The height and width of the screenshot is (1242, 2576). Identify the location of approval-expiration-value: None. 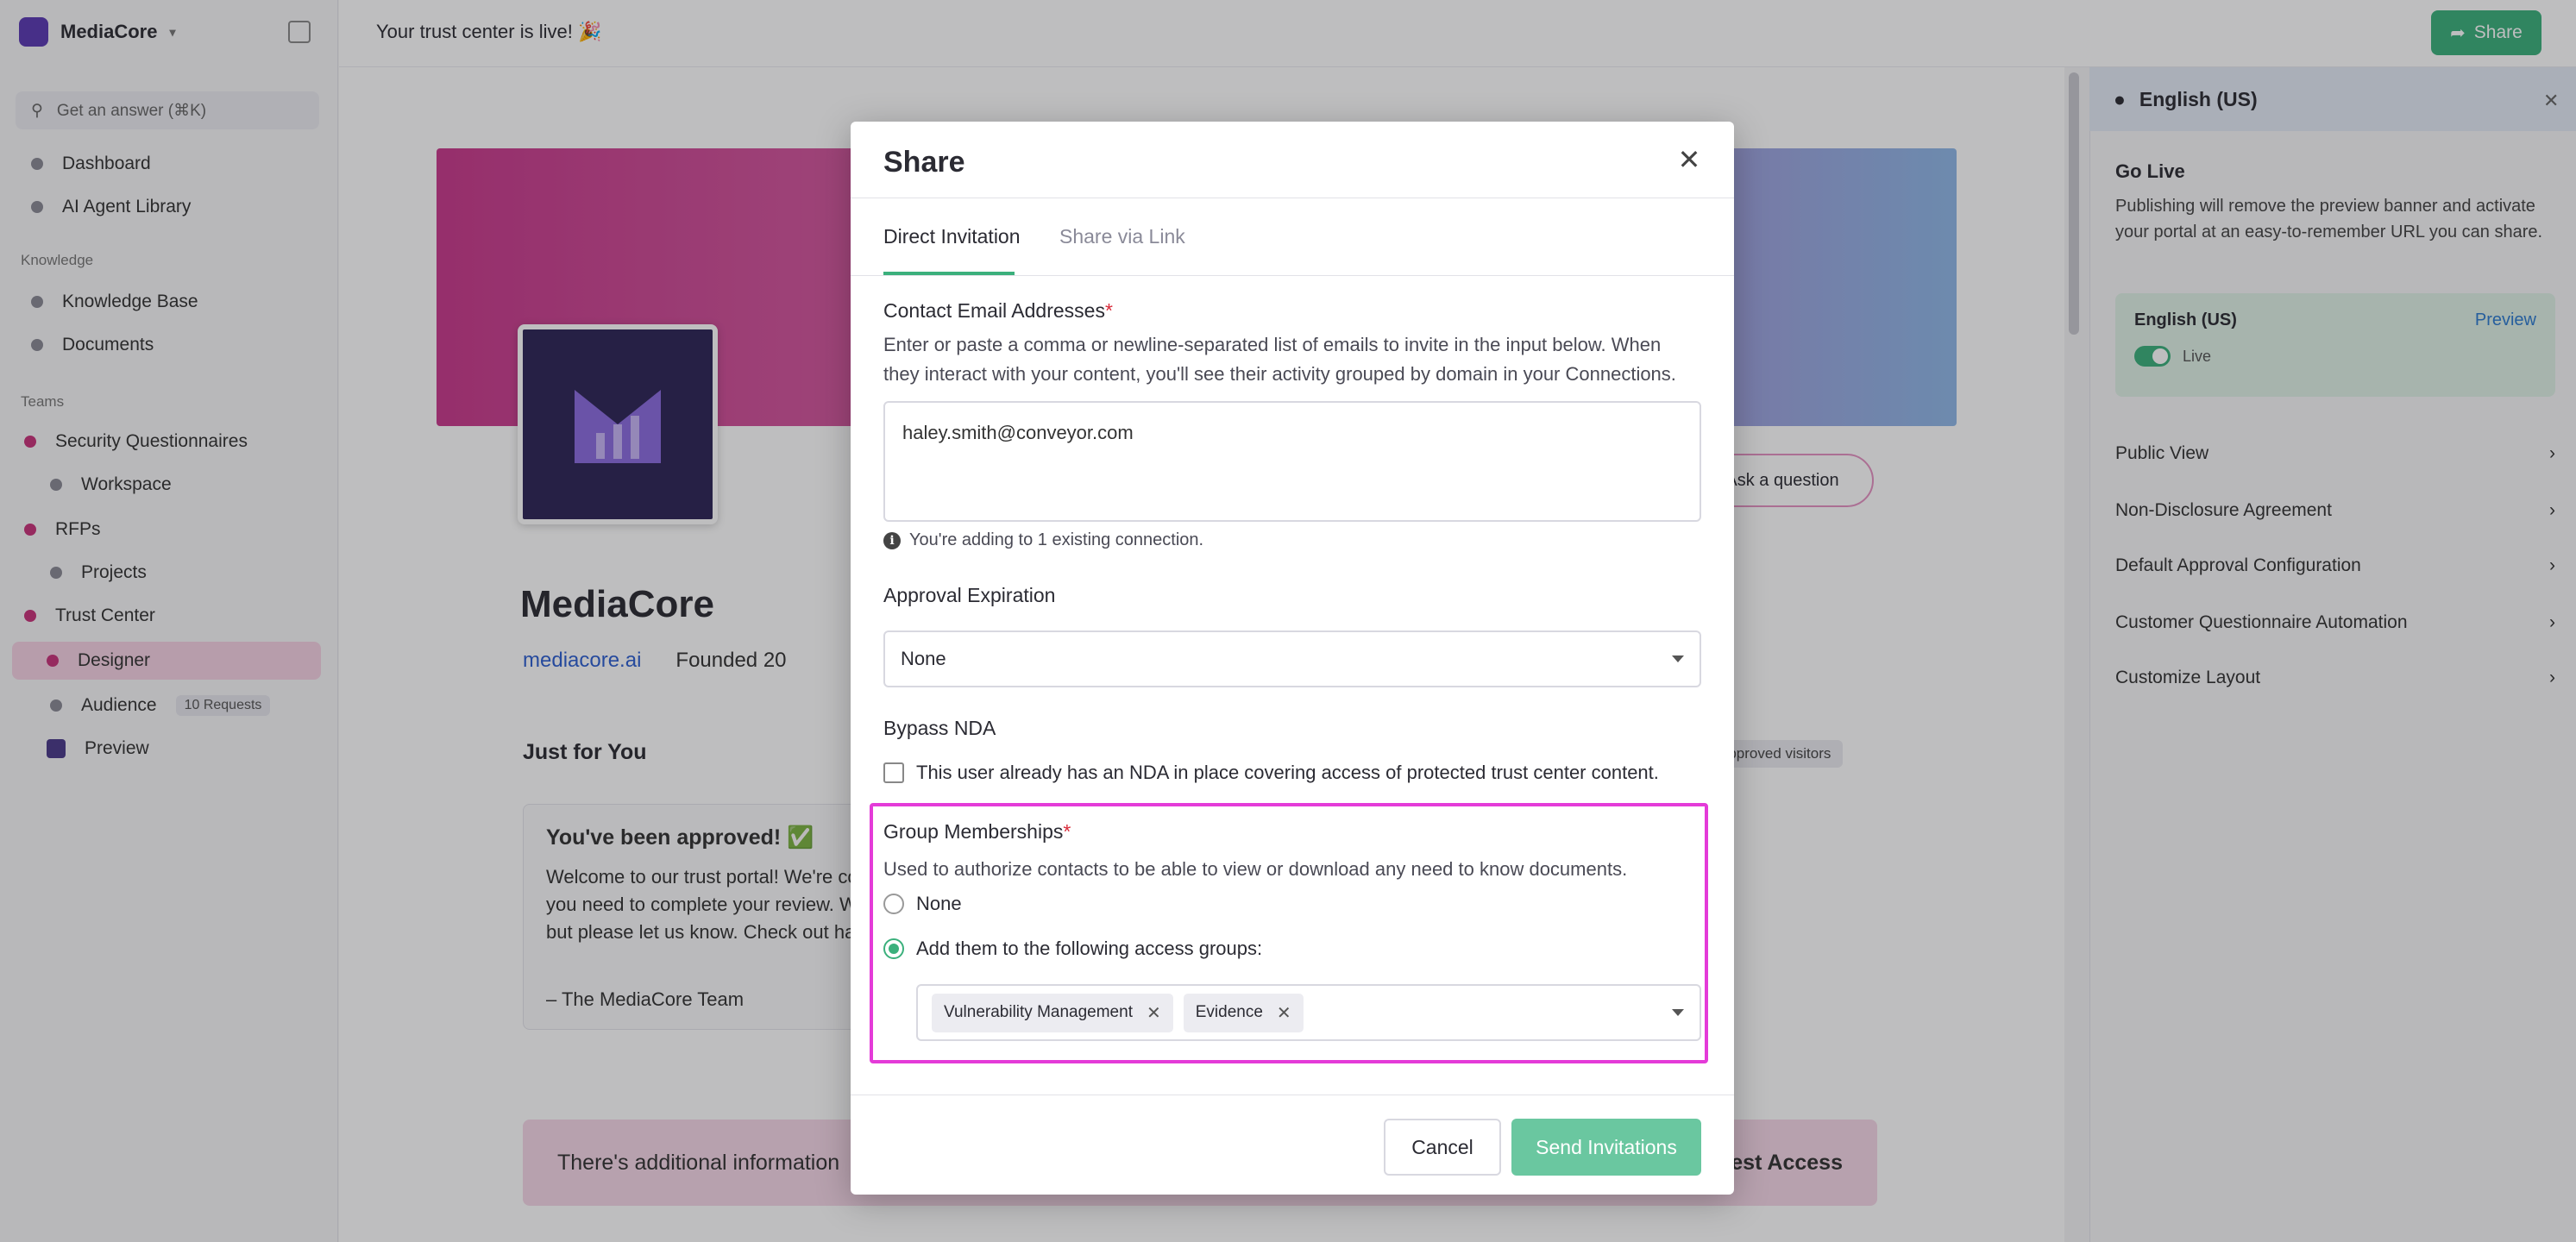
(923, 659).